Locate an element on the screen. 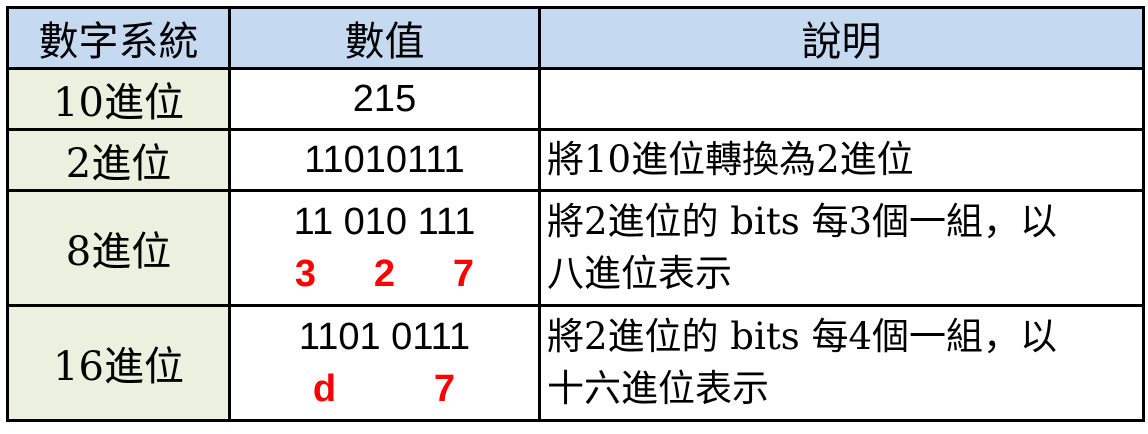 This screenshot has width=1148, height=434. table-row: 10進位 215 is located at coordinates (575, 99).